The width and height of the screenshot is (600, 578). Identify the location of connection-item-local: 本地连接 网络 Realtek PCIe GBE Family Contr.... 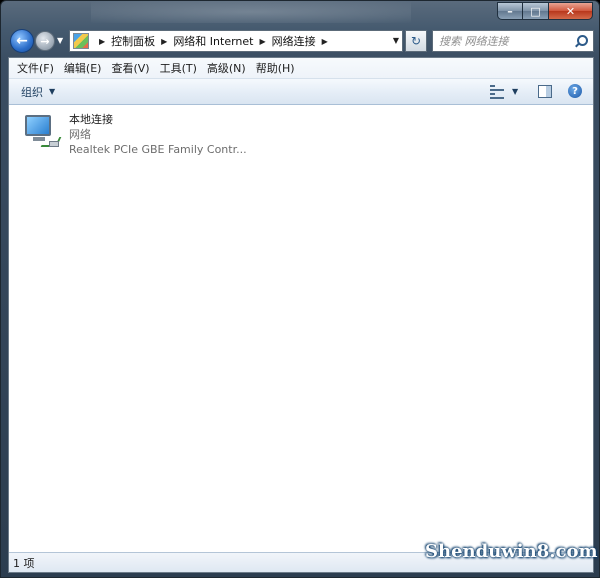
(141, 137).